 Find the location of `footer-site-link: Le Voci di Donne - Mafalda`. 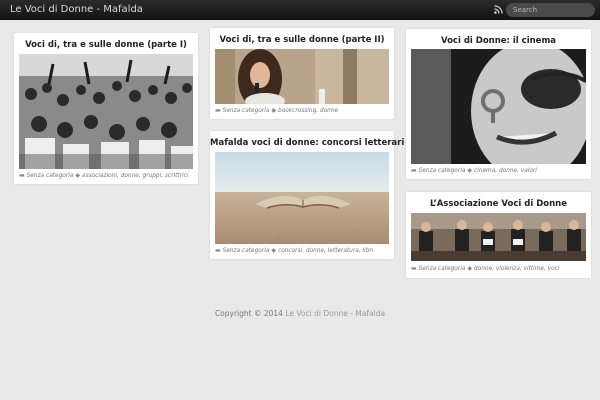

footer-site-link: Le Voci di Donne - Mafalda is located at coordinates (335, 313).